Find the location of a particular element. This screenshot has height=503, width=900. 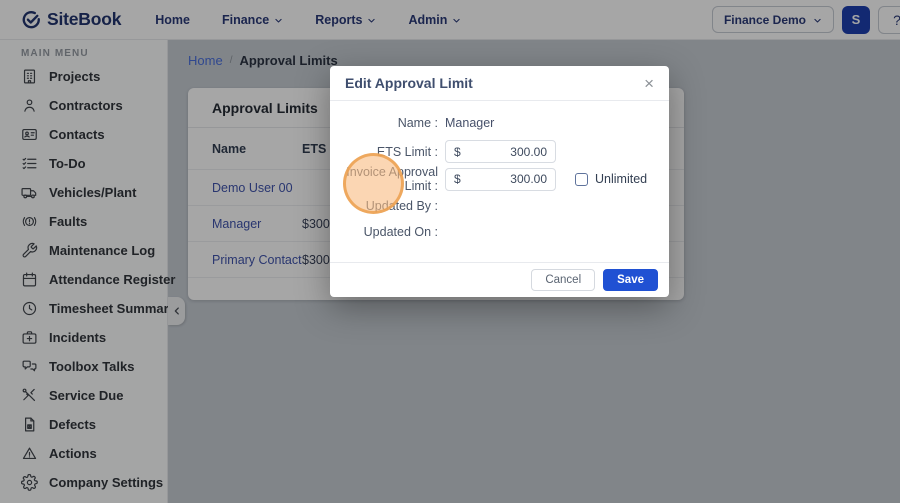

modal-footer: Cancel Save is located at coordinates (499, 279).